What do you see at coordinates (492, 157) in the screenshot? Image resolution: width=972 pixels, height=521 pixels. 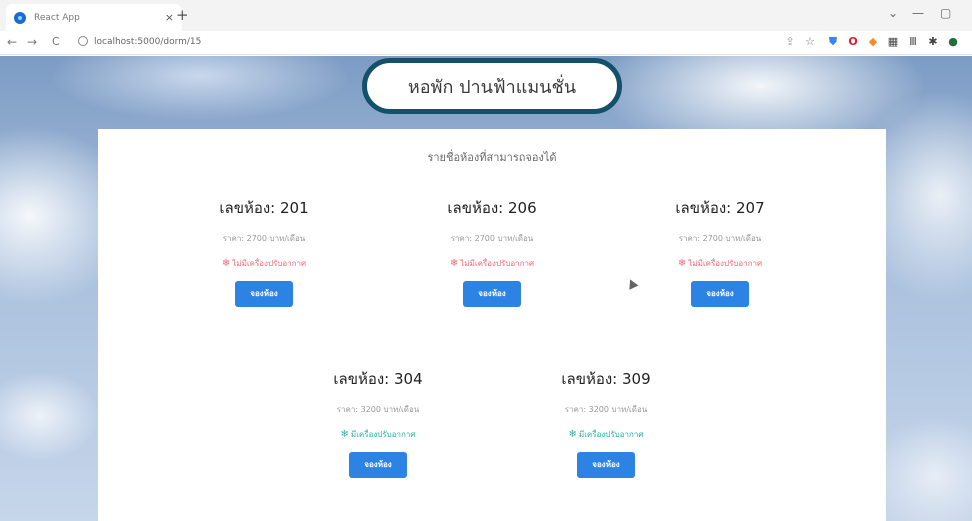 I see `available-rooms-heading: รายชื่อห้องที่สามารถจองได้` at bounding box center [492, 157].